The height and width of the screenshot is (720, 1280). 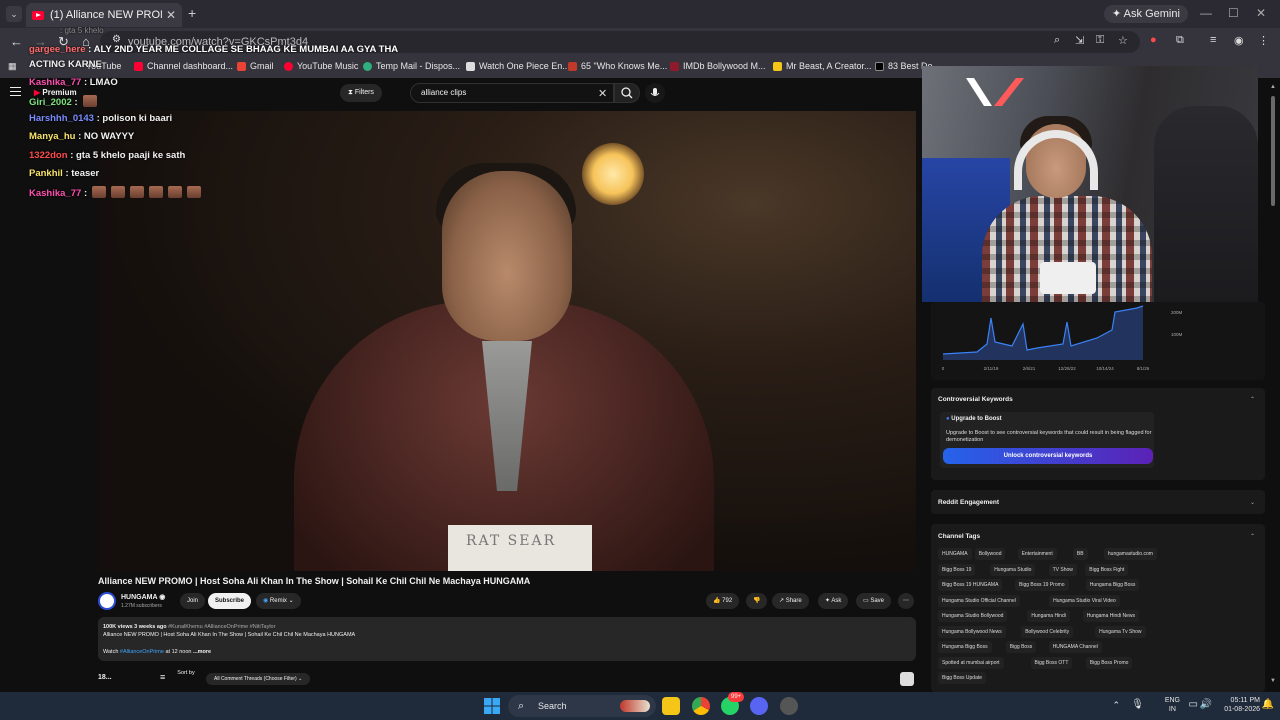 What do you see at coordinates (1242, 705) in the screenshot?
I see `clock: 05:11 PM 01-08-2026` at bounding box center [1242, 705].